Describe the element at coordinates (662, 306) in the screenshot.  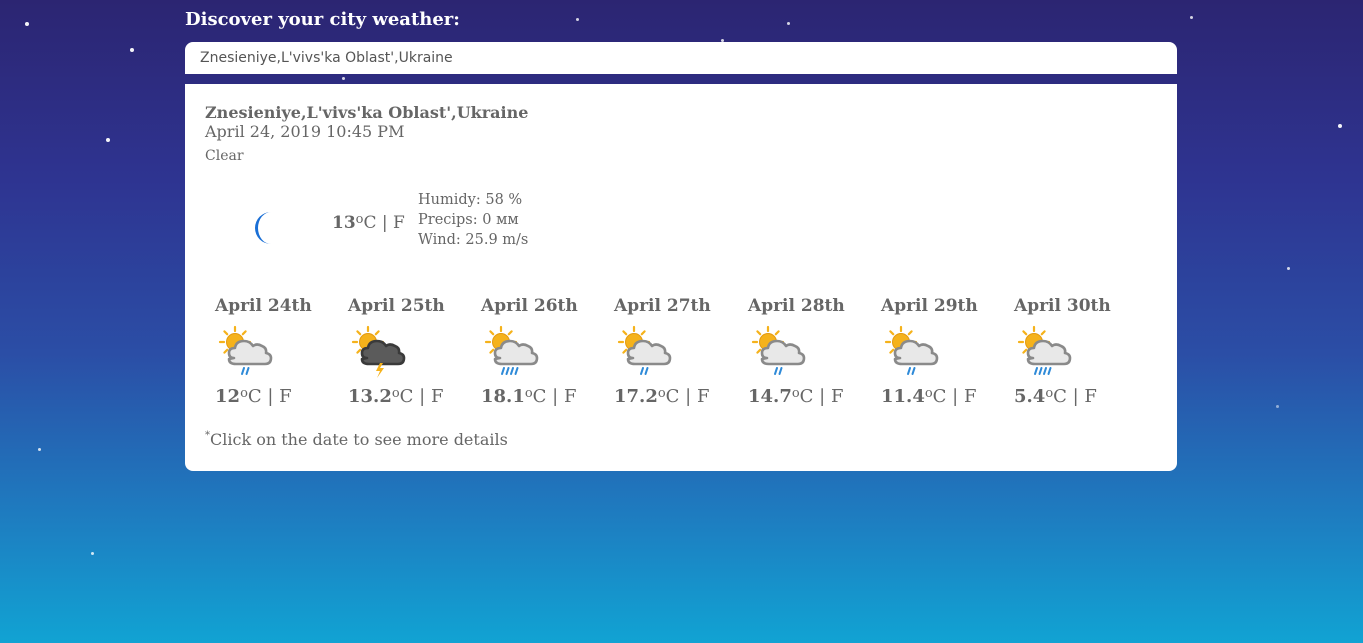
I see `forecast-date: April 27th` at that location.